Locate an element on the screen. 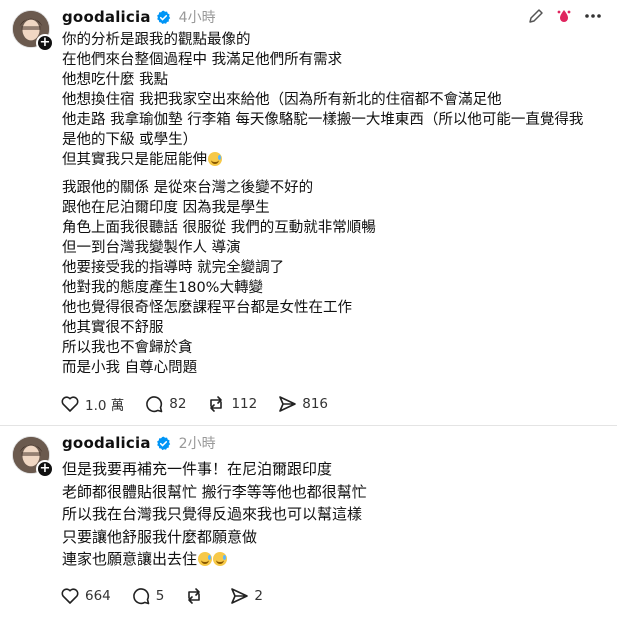  text-line: 角色上面我很聽話 很服從 我們的互動就非常順暢 is located at coordinates (219, 228).